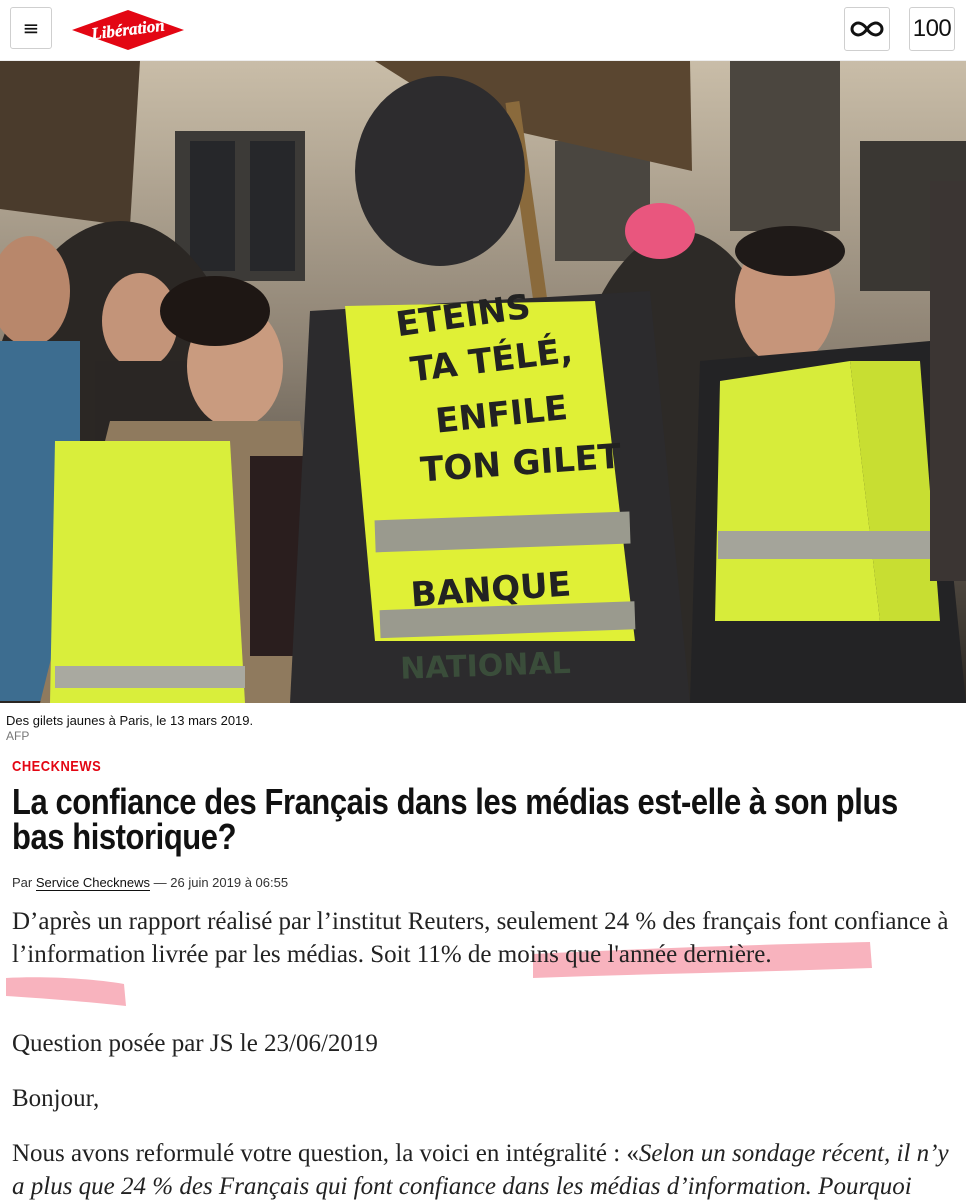 The image size is (966, 1203). Describe the element at coordinates (128, 30) in the screenshot. I see `liberation-logo: Libération` at that location.